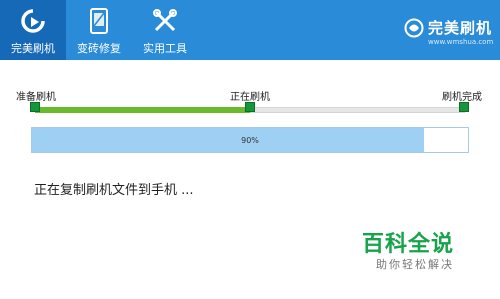  I want to click on brand: 完美刷机 www.wmshua.com, so click(449, 34).